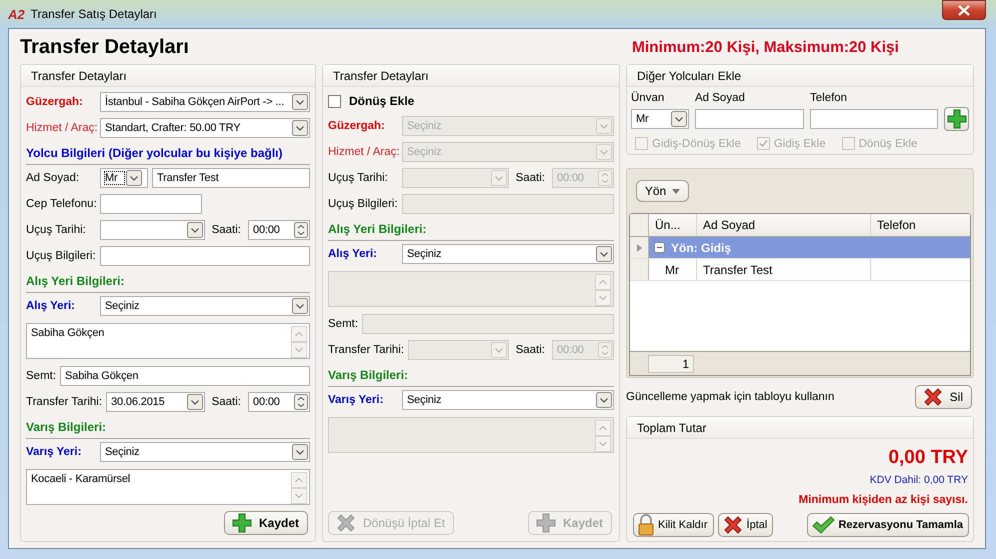  I want to click on capacity-warning: Minimum:20 Kişi, Maksimum:20 Kişi, so click(765, 47).